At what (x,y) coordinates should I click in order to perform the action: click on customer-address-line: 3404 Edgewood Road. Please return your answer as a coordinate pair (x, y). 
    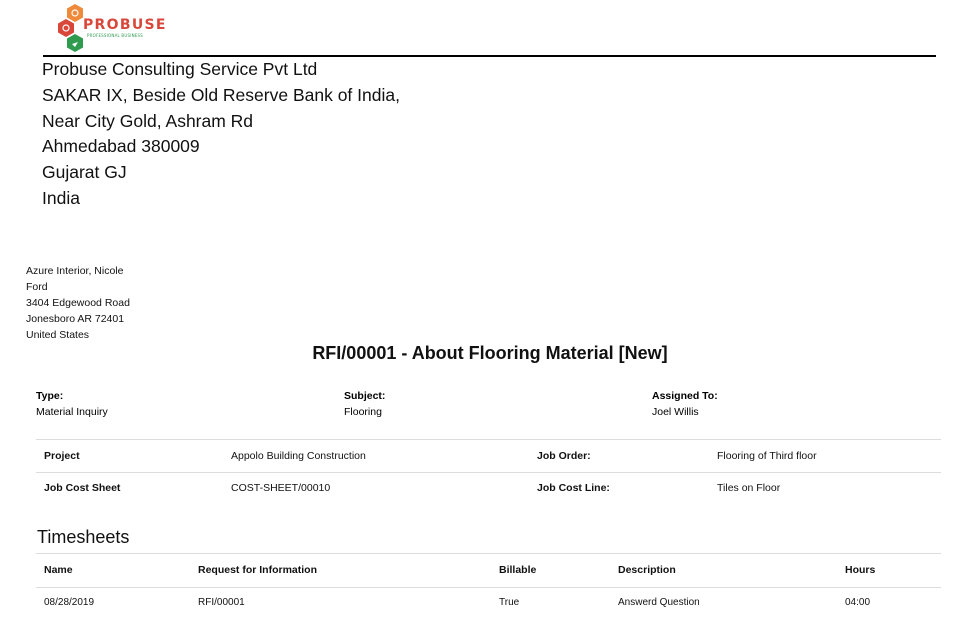
    Looking at the image, I should click on (78, 303).